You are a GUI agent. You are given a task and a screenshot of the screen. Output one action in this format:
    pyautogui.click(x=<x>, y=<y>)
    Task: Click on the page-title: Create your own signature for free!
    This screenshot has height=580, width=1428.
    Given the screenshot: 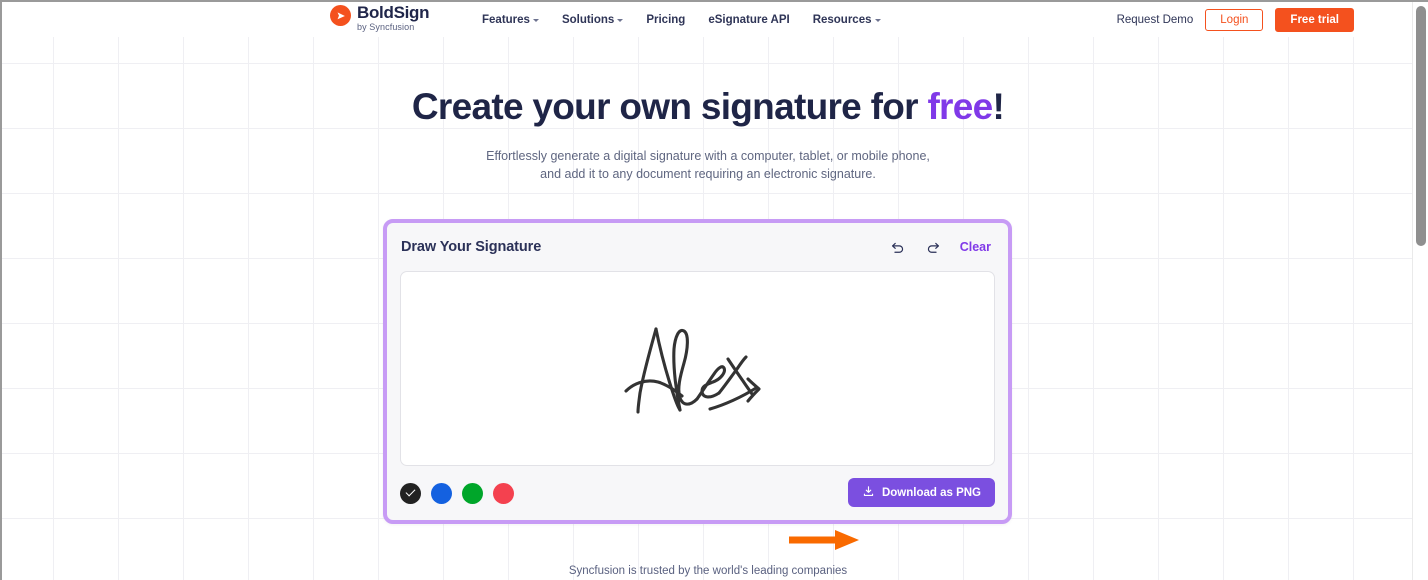 What is the action you would take?
    pyautogui.click(x=708, y=107)
    